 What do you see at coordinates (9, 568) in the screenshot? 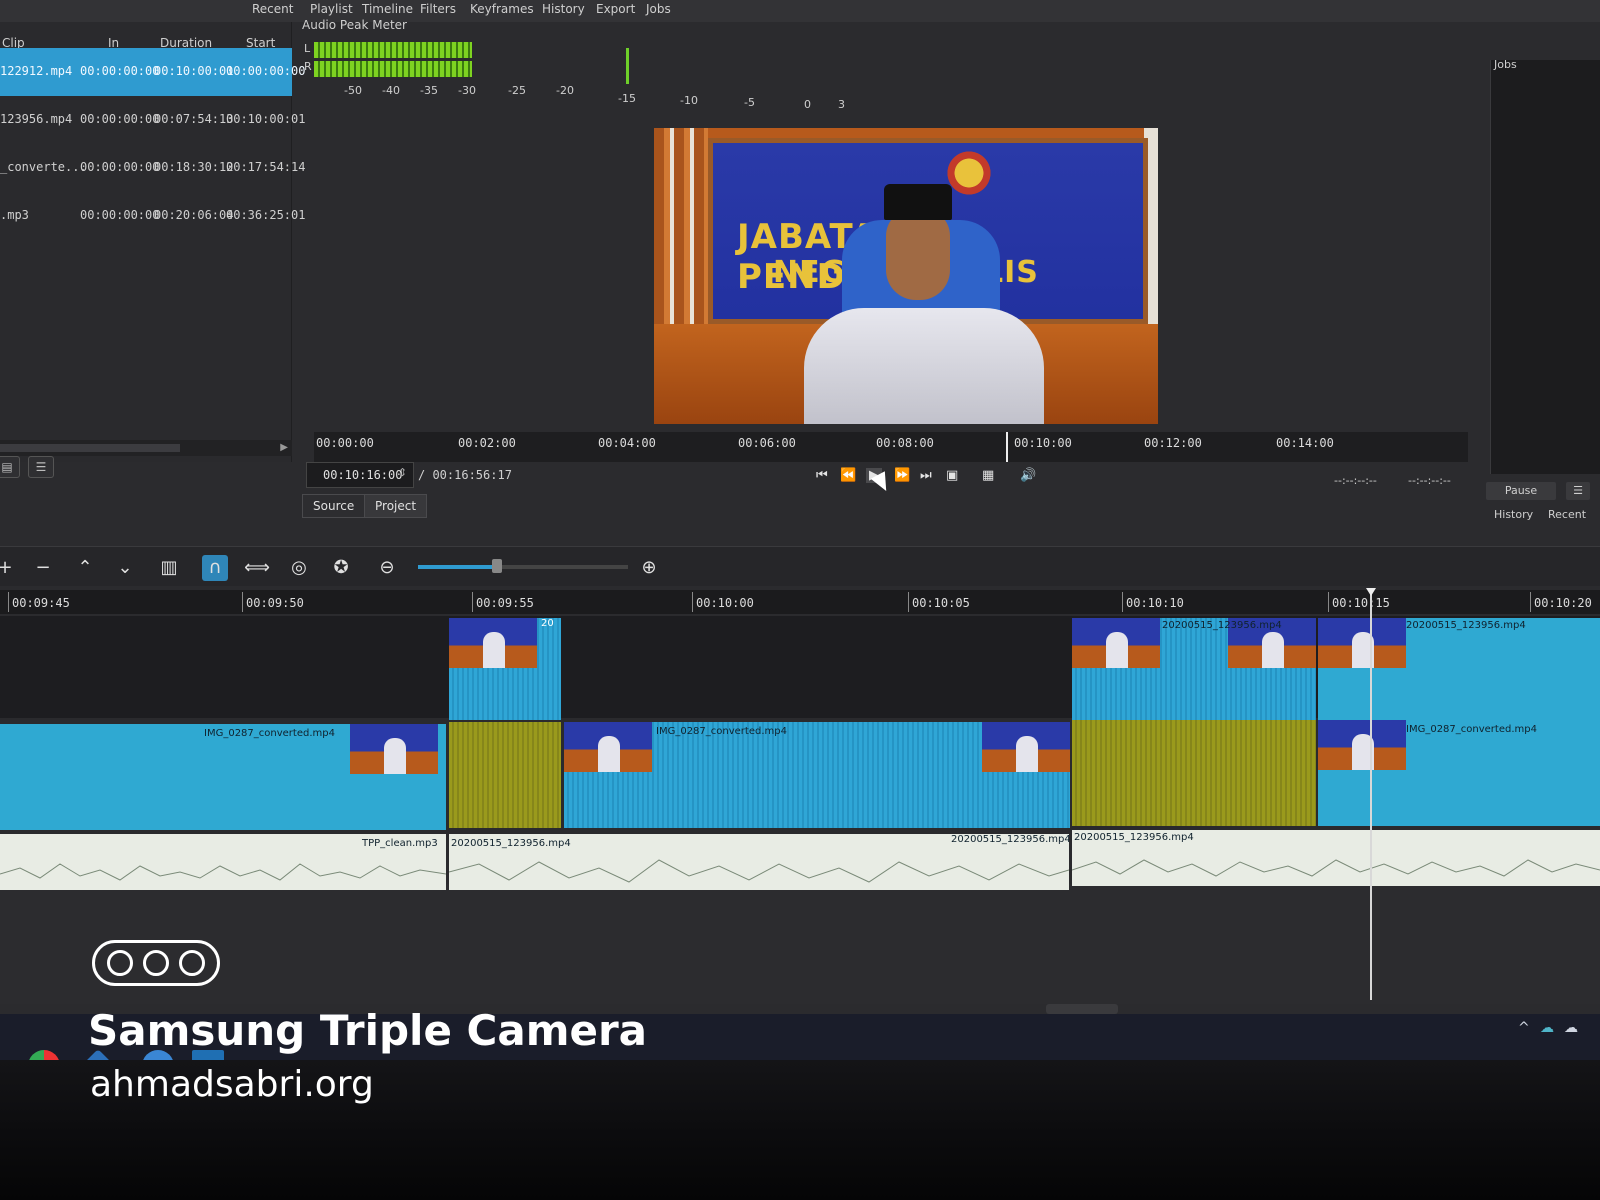
I see `add-icon: +` at bounding box center [9, 568].